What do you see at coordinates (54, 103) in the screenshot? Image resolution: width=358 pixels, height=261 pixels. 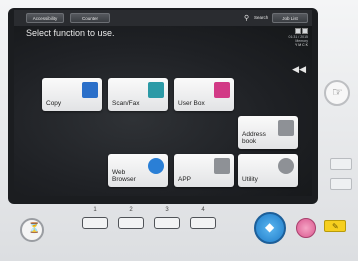 I see `tile-label: Copy` at bounding box center [54, 103].